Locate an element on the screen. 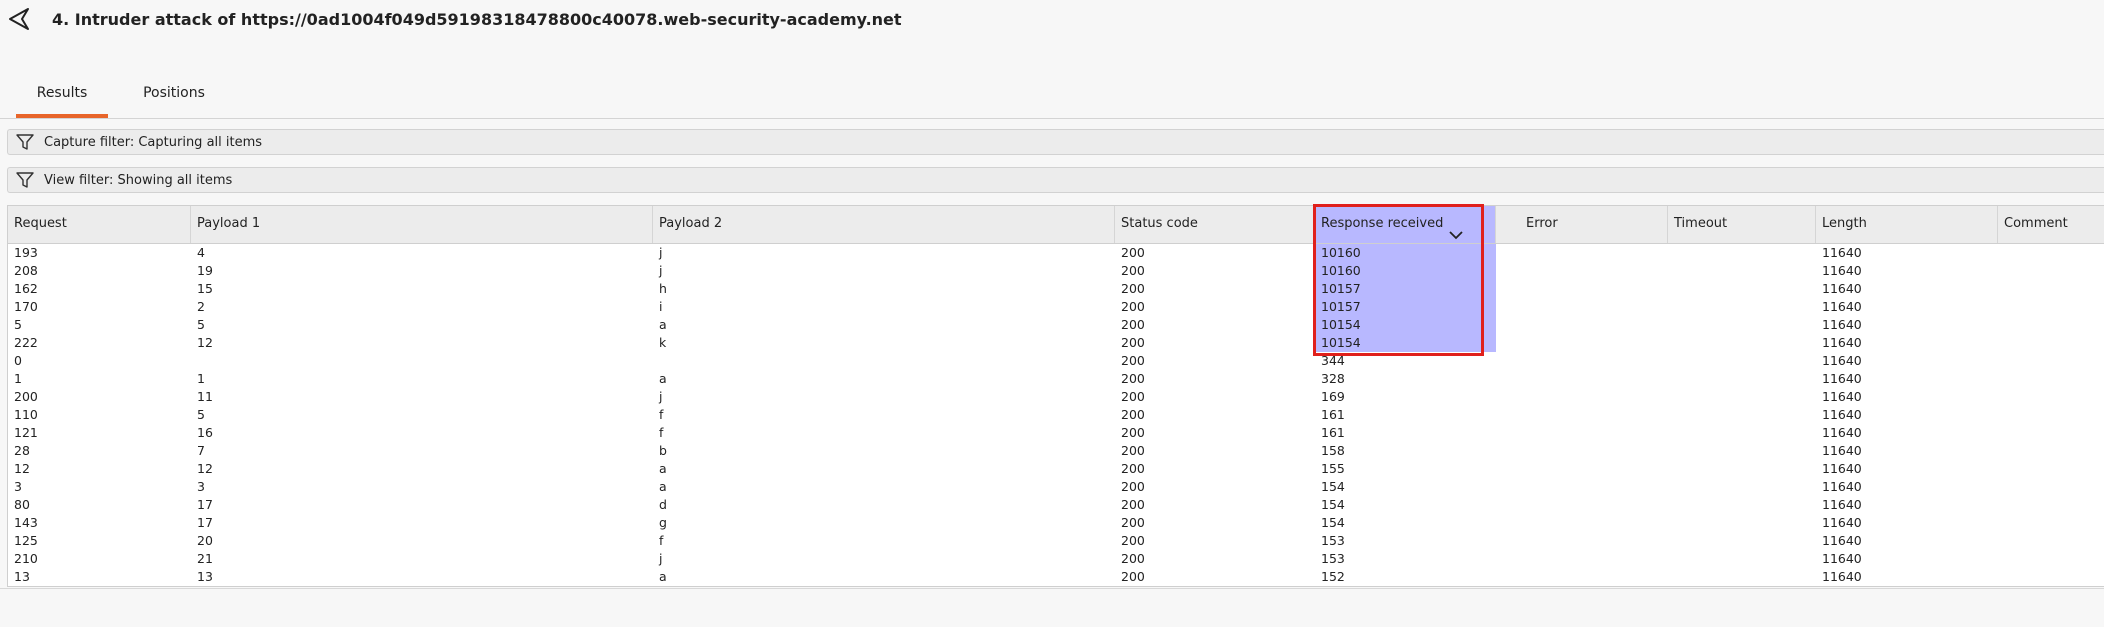 This screenshot has width=2104, height=627. column-header-comment: Comment is located at coordinates (2051, 224).